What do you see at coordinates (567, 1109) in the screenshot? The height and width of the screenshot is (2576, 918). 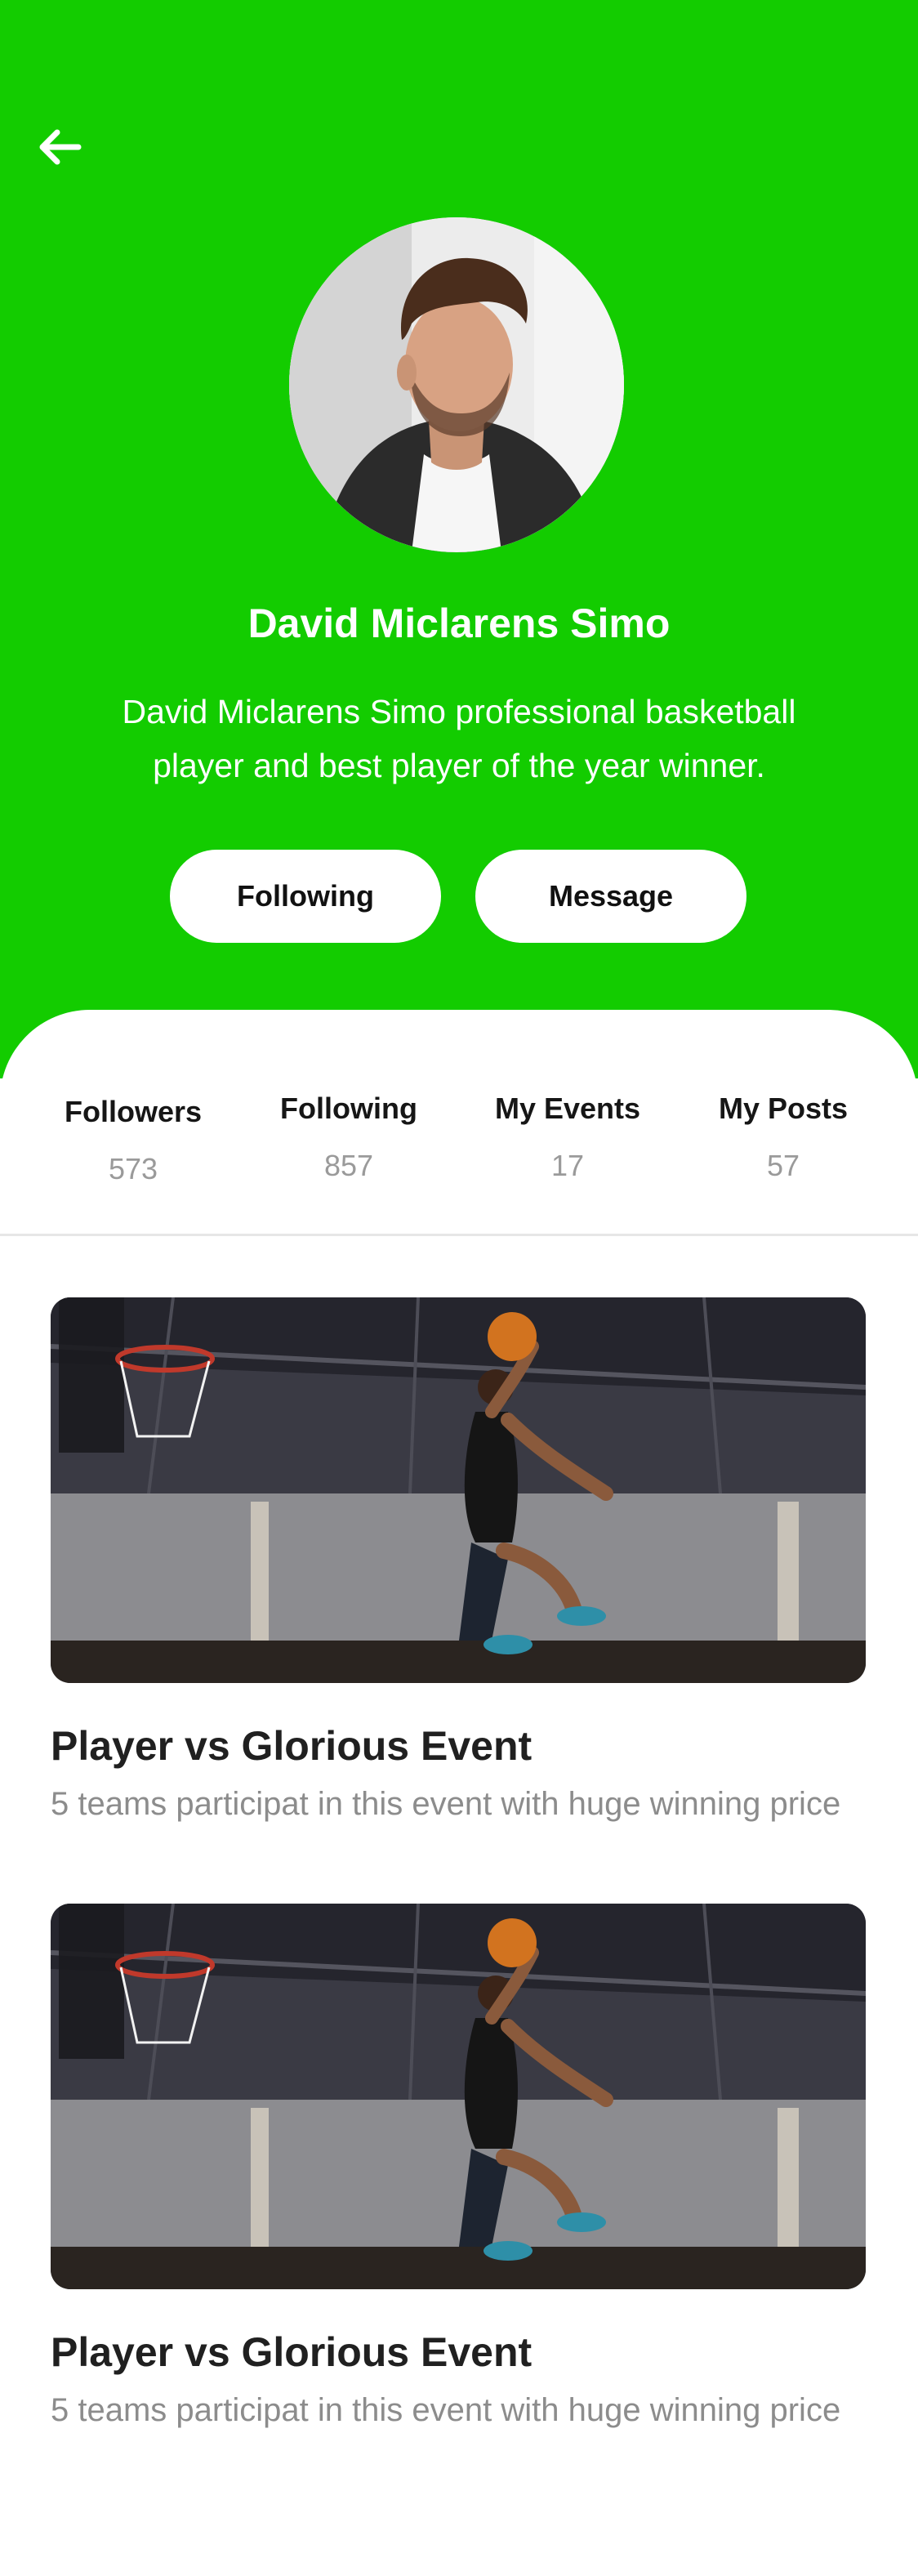 I see `stat-label: My Events` at bounding box center [567, 1109].